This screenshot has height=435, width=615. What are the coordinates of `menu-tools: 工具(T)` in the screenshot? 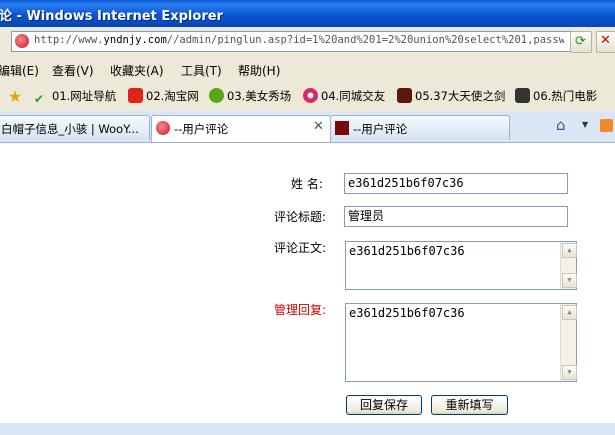 It's located at (201, 70).